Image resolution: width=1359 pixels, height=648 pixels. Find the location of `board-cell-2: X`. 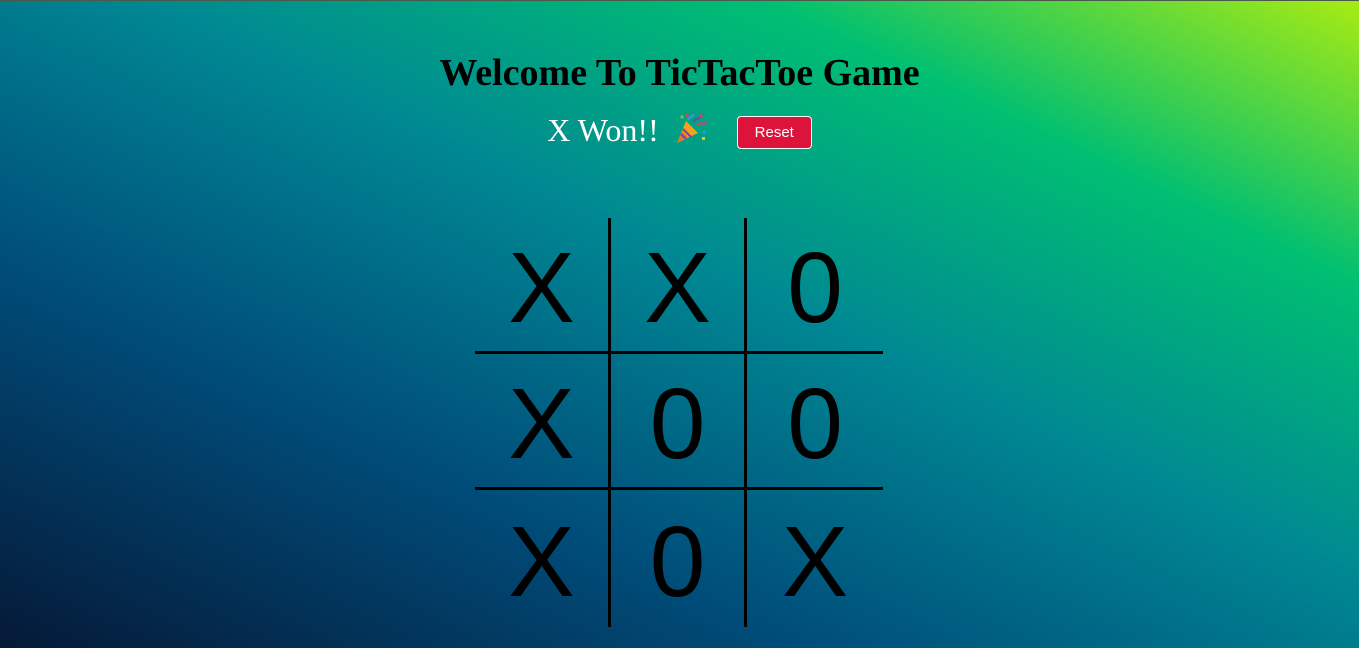

board-cell-2: X is located at coordinates (679, 286).